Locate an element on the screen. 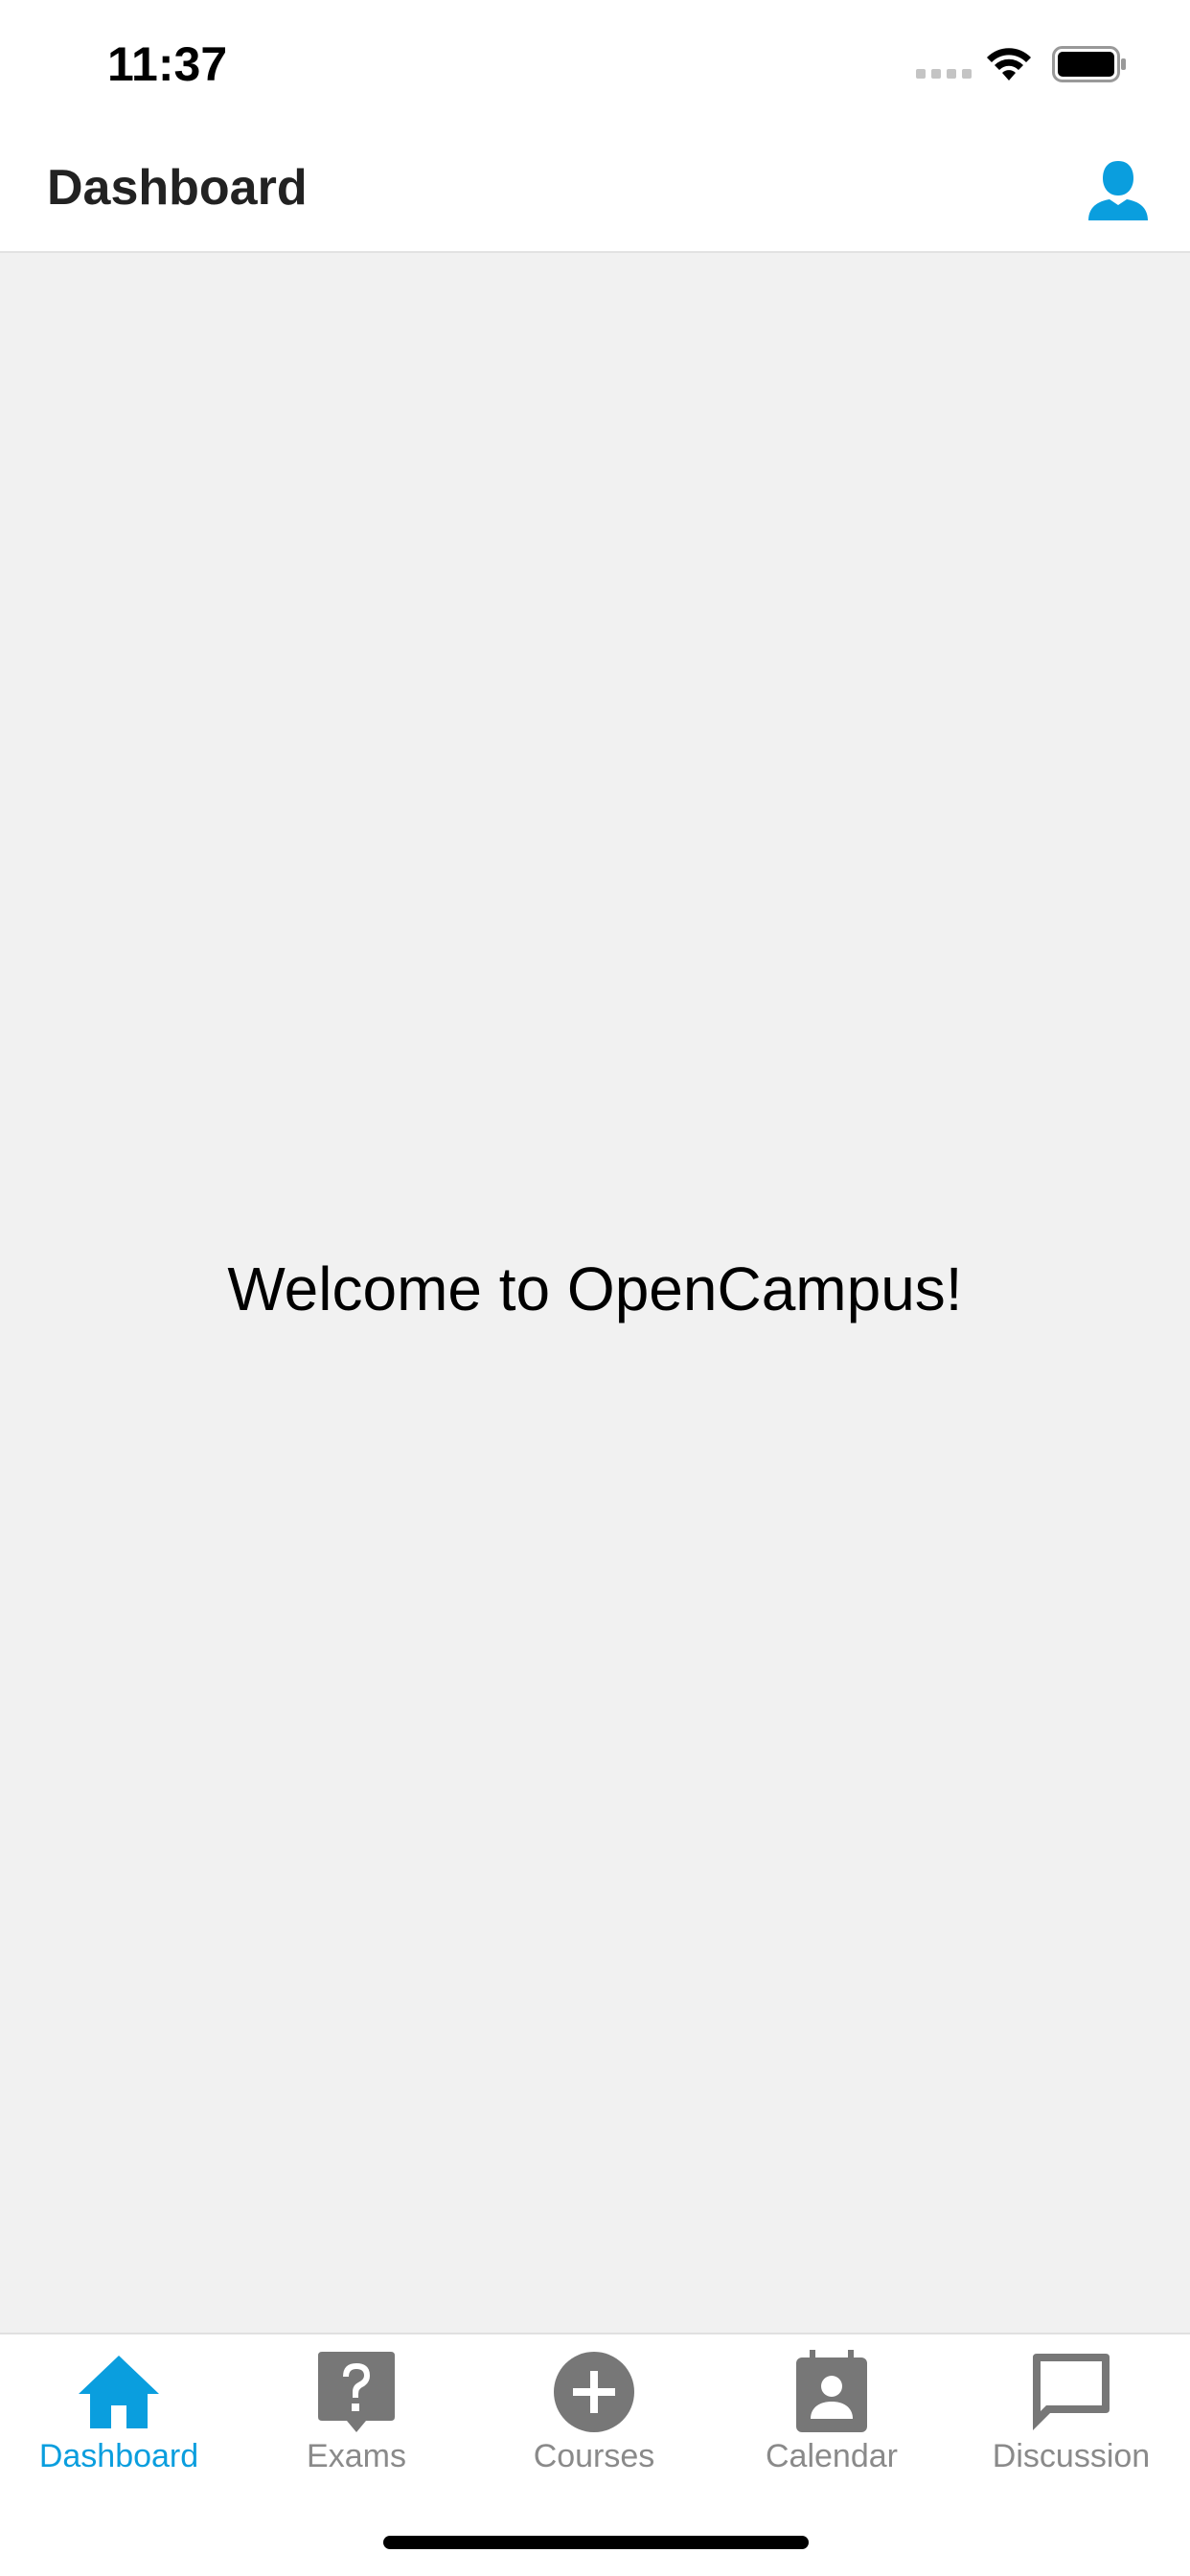 Image resolution: width=1190 pixels, height=2576 pixels. tab-courses: Courses is located at coordinates (594, 2411).